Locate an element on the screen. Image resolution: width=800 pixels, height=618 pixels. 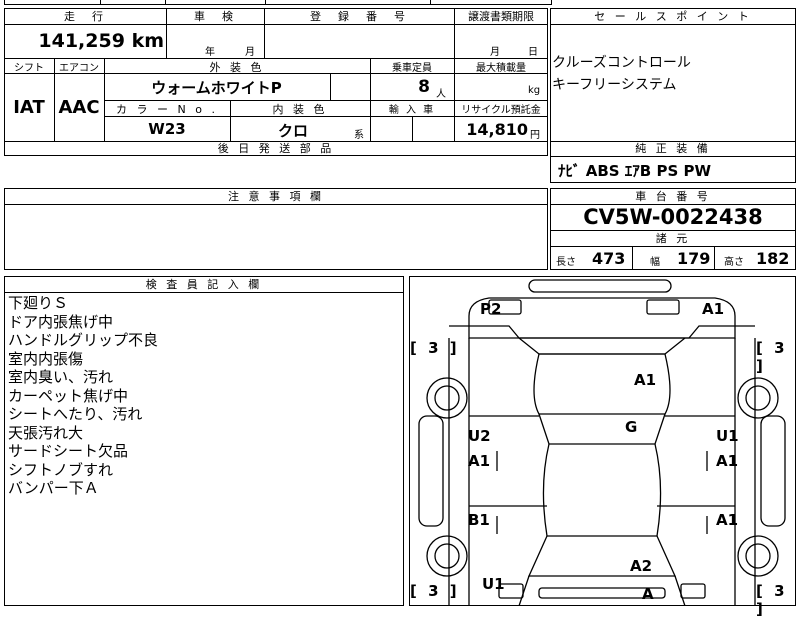
recycle-fee-unit: 円 is located at coordinates (535, 135).